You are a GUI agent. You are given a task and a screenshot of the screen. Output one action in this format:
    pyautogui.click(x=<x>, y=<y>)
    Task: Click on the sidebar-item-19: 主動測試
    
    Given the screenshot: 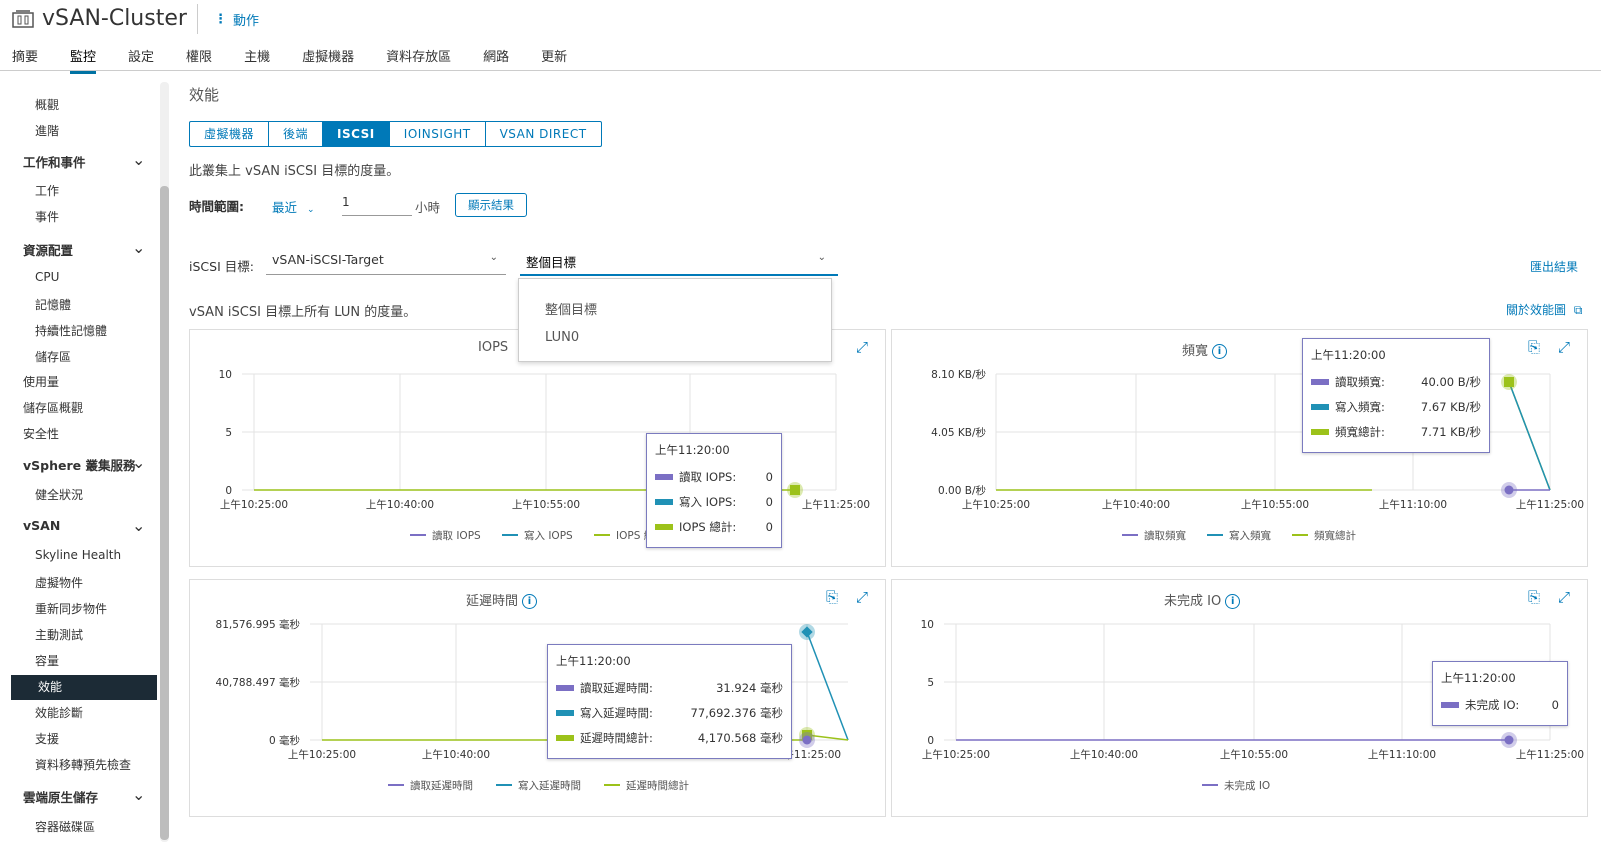 What is the action you would take?
    pyautogui.click(x=59, y=634)
    